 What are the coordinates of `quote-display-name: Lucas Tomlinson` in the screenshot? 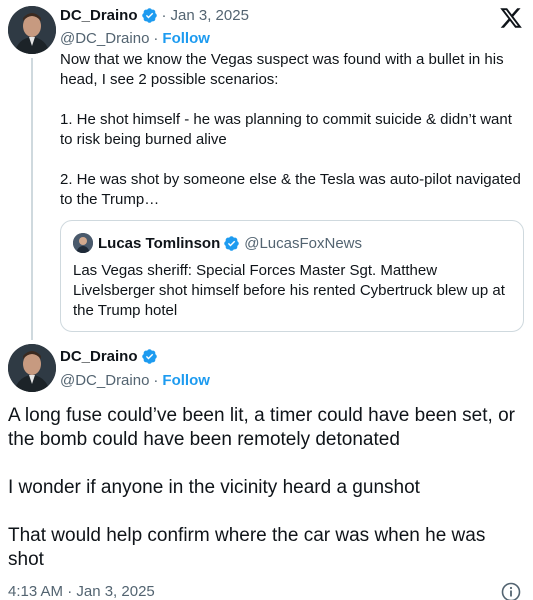 It's located at (159, 243).